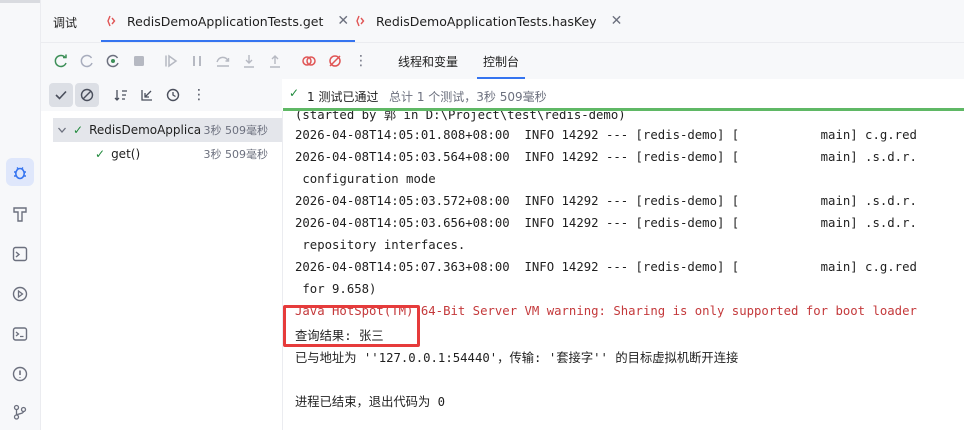 This screenshot has width=964, height=430. I want to click on tree-row-get: ✓ get() 3秒 509毫秒, so click(188, 154).